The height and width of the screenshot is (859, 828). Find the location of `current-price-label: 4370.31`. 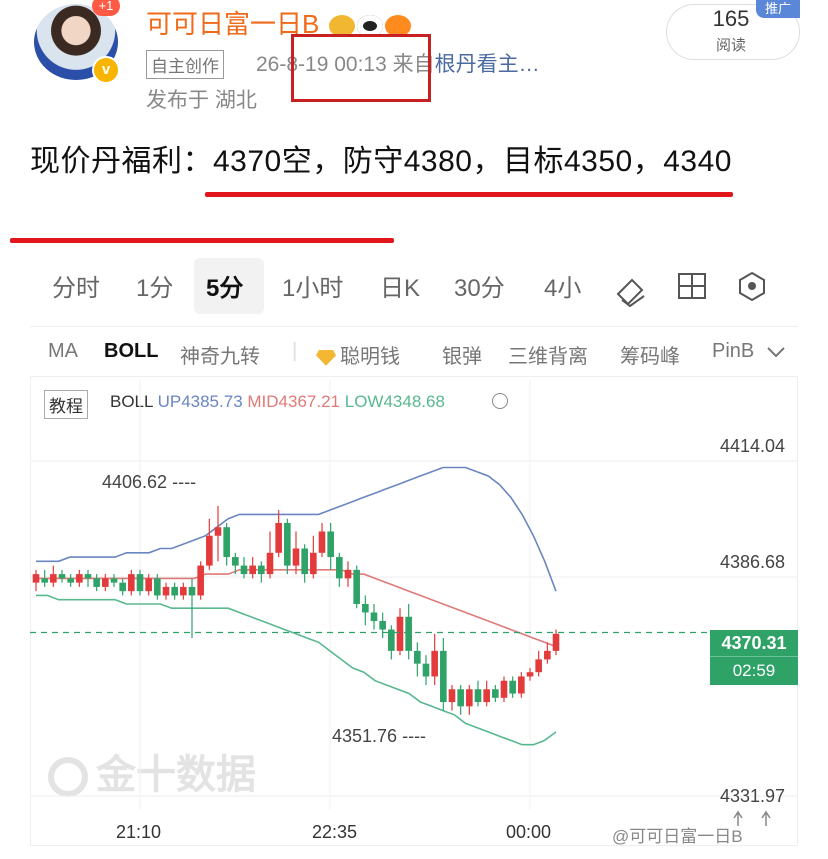

current-price-label: 4370.31 is located at coordinates (754, 643).